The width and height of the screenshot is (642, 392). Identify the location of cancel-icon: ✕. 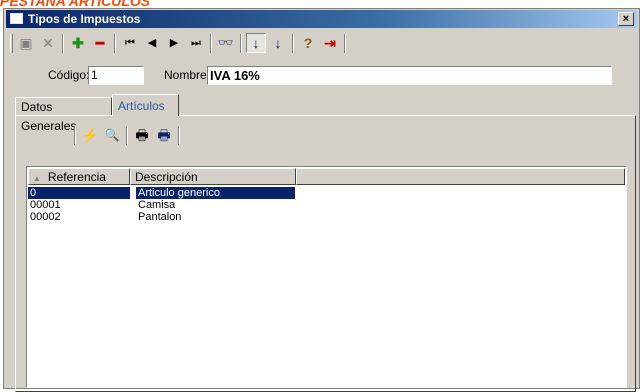
(48, 43).